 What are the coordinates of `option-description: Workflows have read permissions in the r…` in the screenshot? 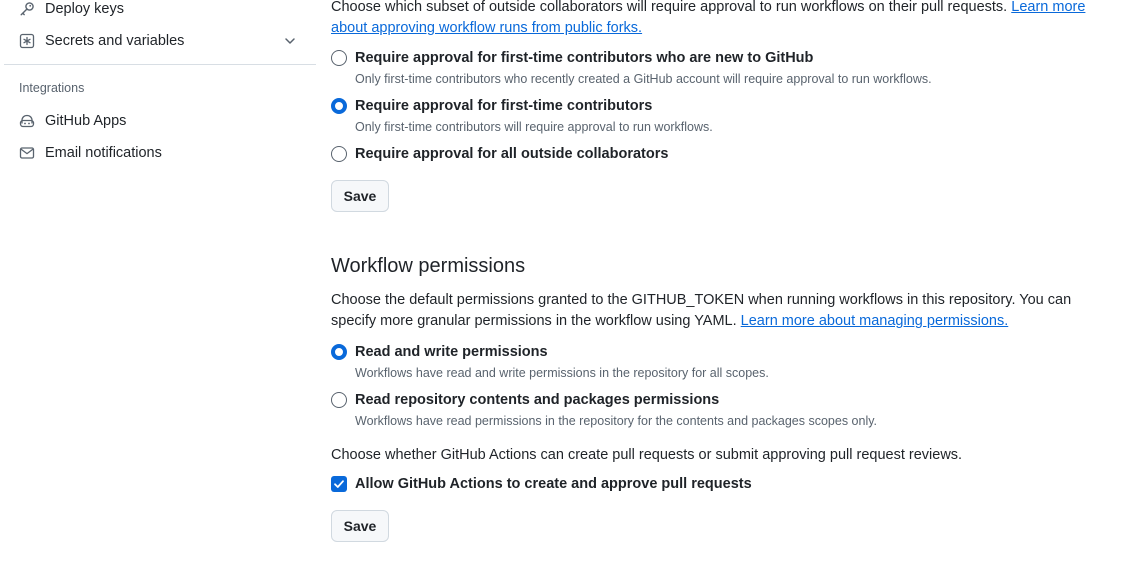 It's located at (616, 421).